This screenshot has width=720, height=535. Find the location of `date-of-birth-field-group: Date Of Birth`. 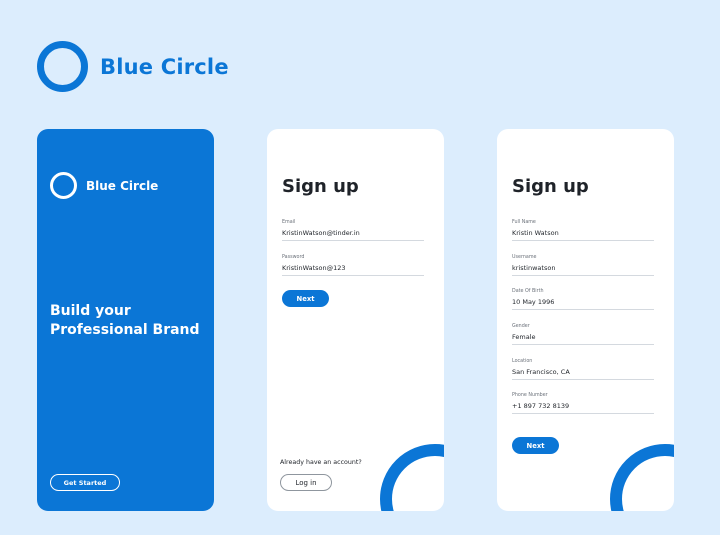

date-of-birth-field-group: Date Of Birth is located at coordinates (583, 299).